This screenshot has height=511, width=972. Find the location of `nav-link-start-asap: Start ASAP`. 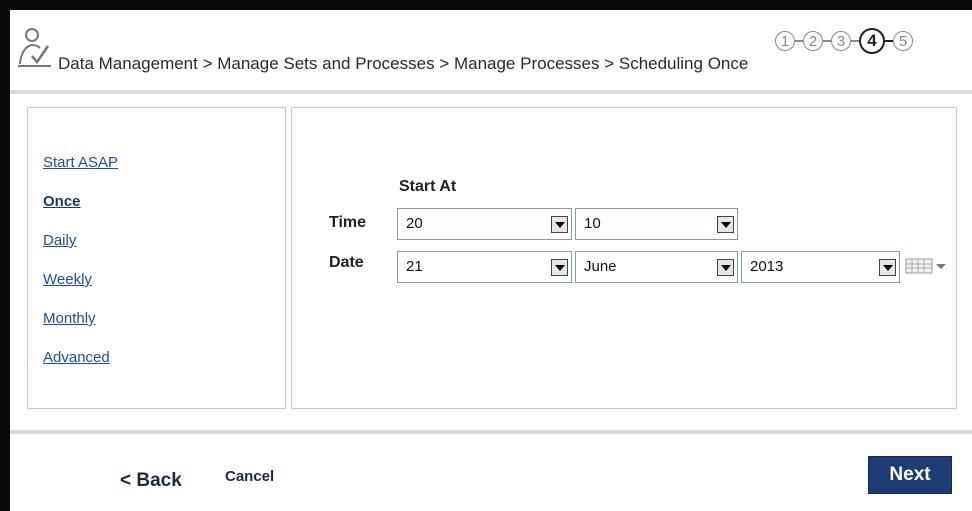

nav-link-start-asap: Start ASAP is located at coordinates (80, 173).